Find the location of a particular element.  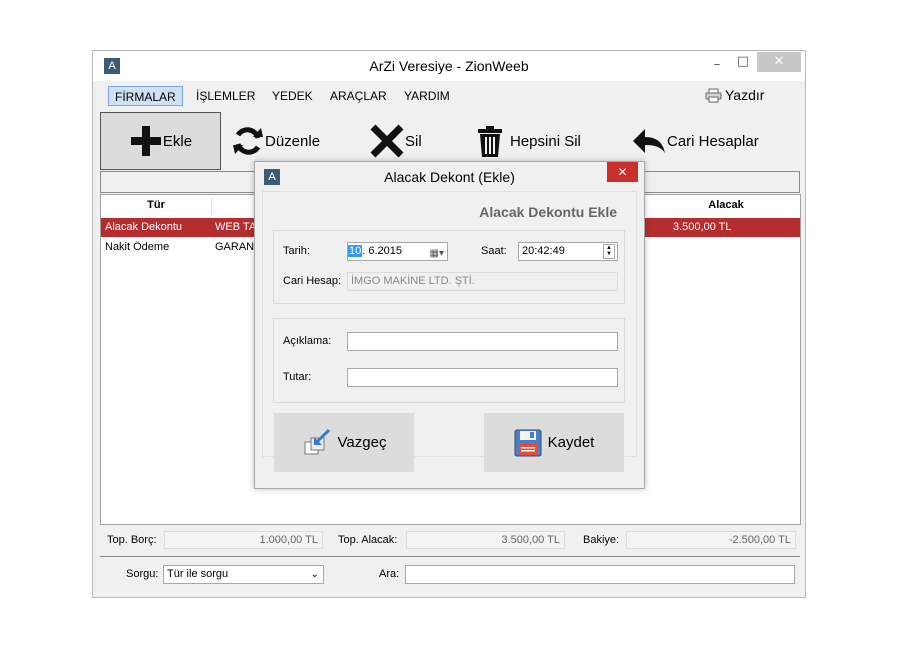

total-debt-label: Top. Borç: is located at coordinates (132, 540).